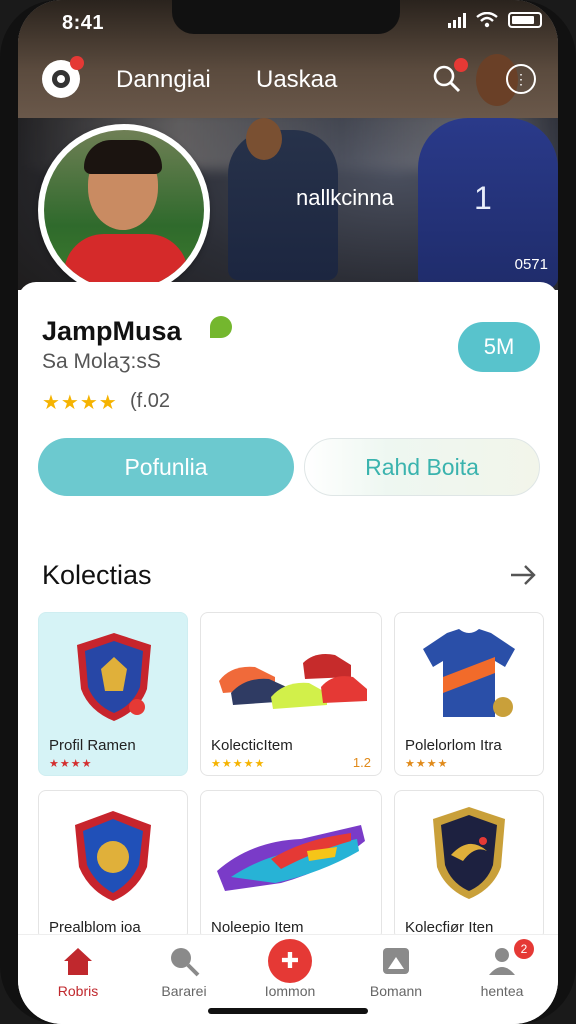 Image resolution: width=576 pixels, height=1024 pixels. What do you see at coordinates (290, 961) in the screenshot?
I see `add-icon: ✚` at bounding box center [290, 961].